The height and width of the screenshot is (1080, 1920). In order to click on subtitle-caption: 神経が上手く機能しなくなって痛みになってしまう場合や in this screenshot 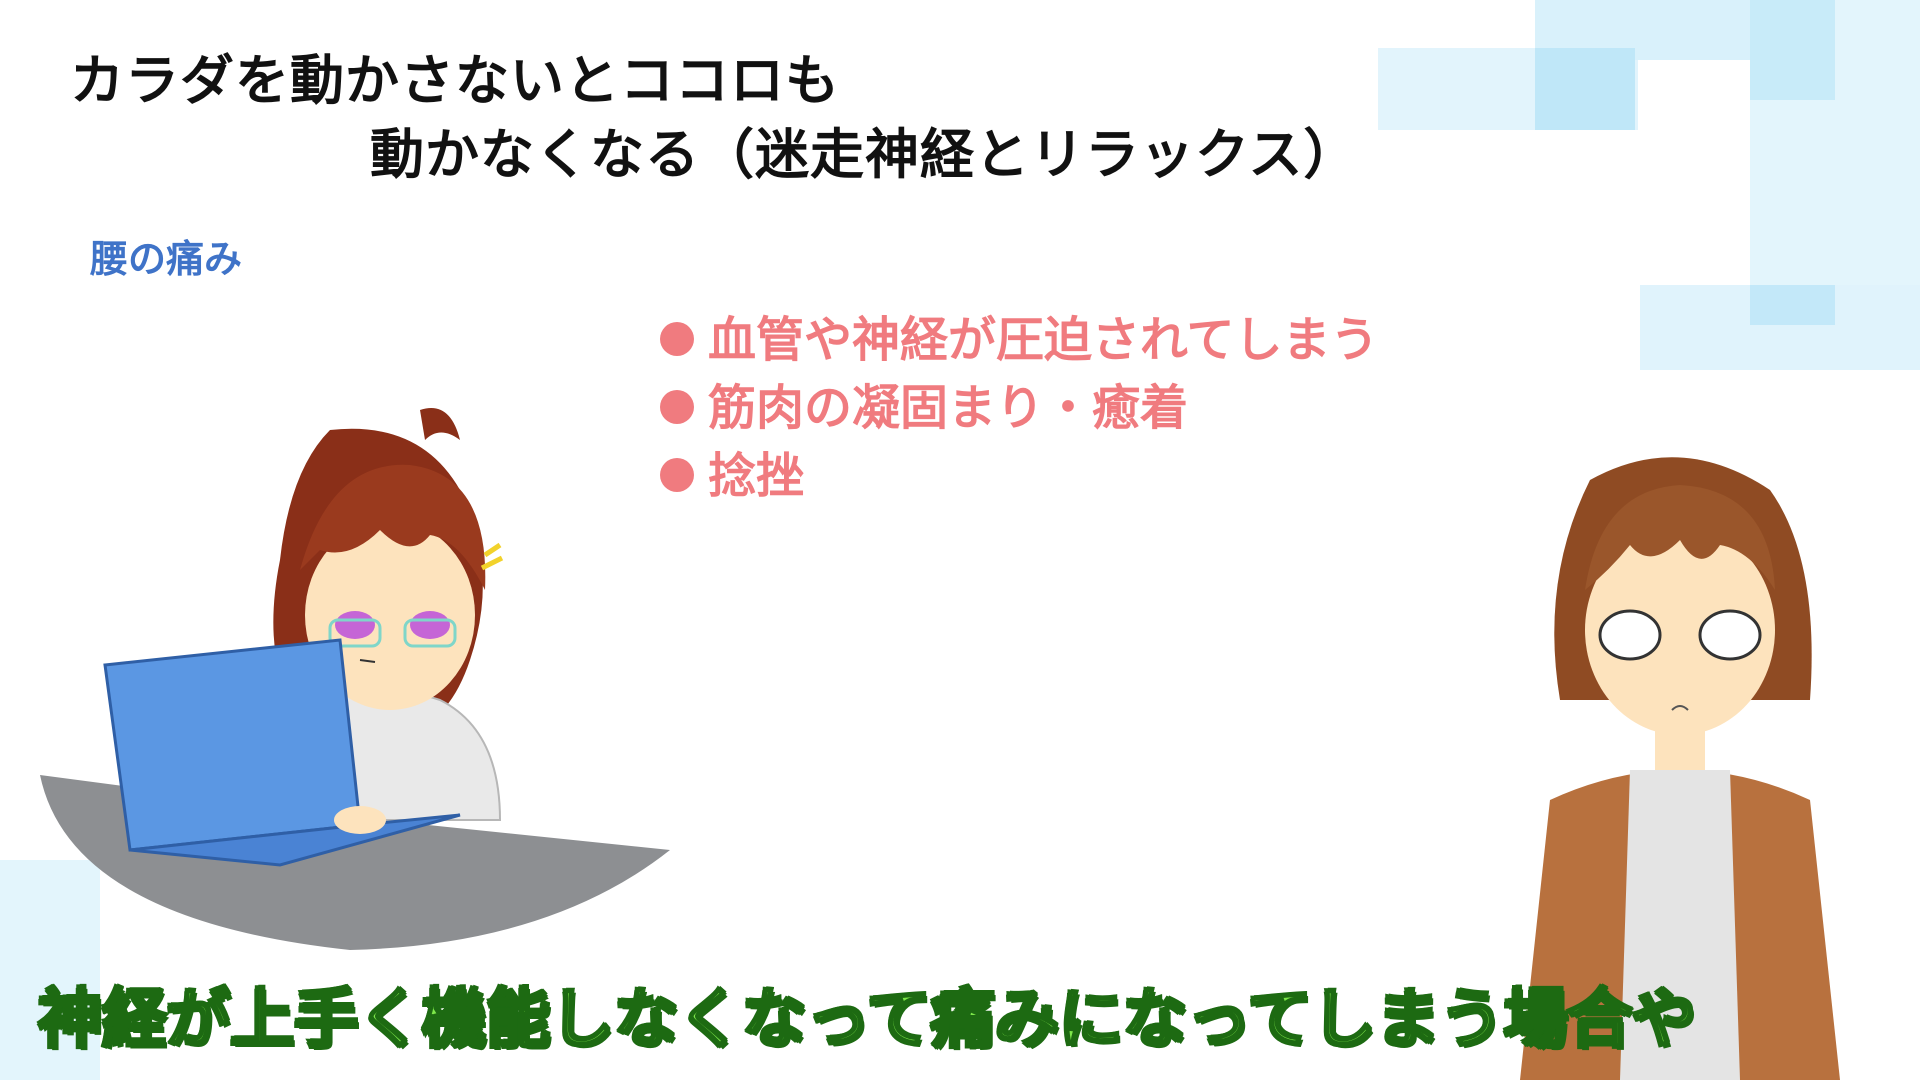, I will do `click(867, 1020)`.